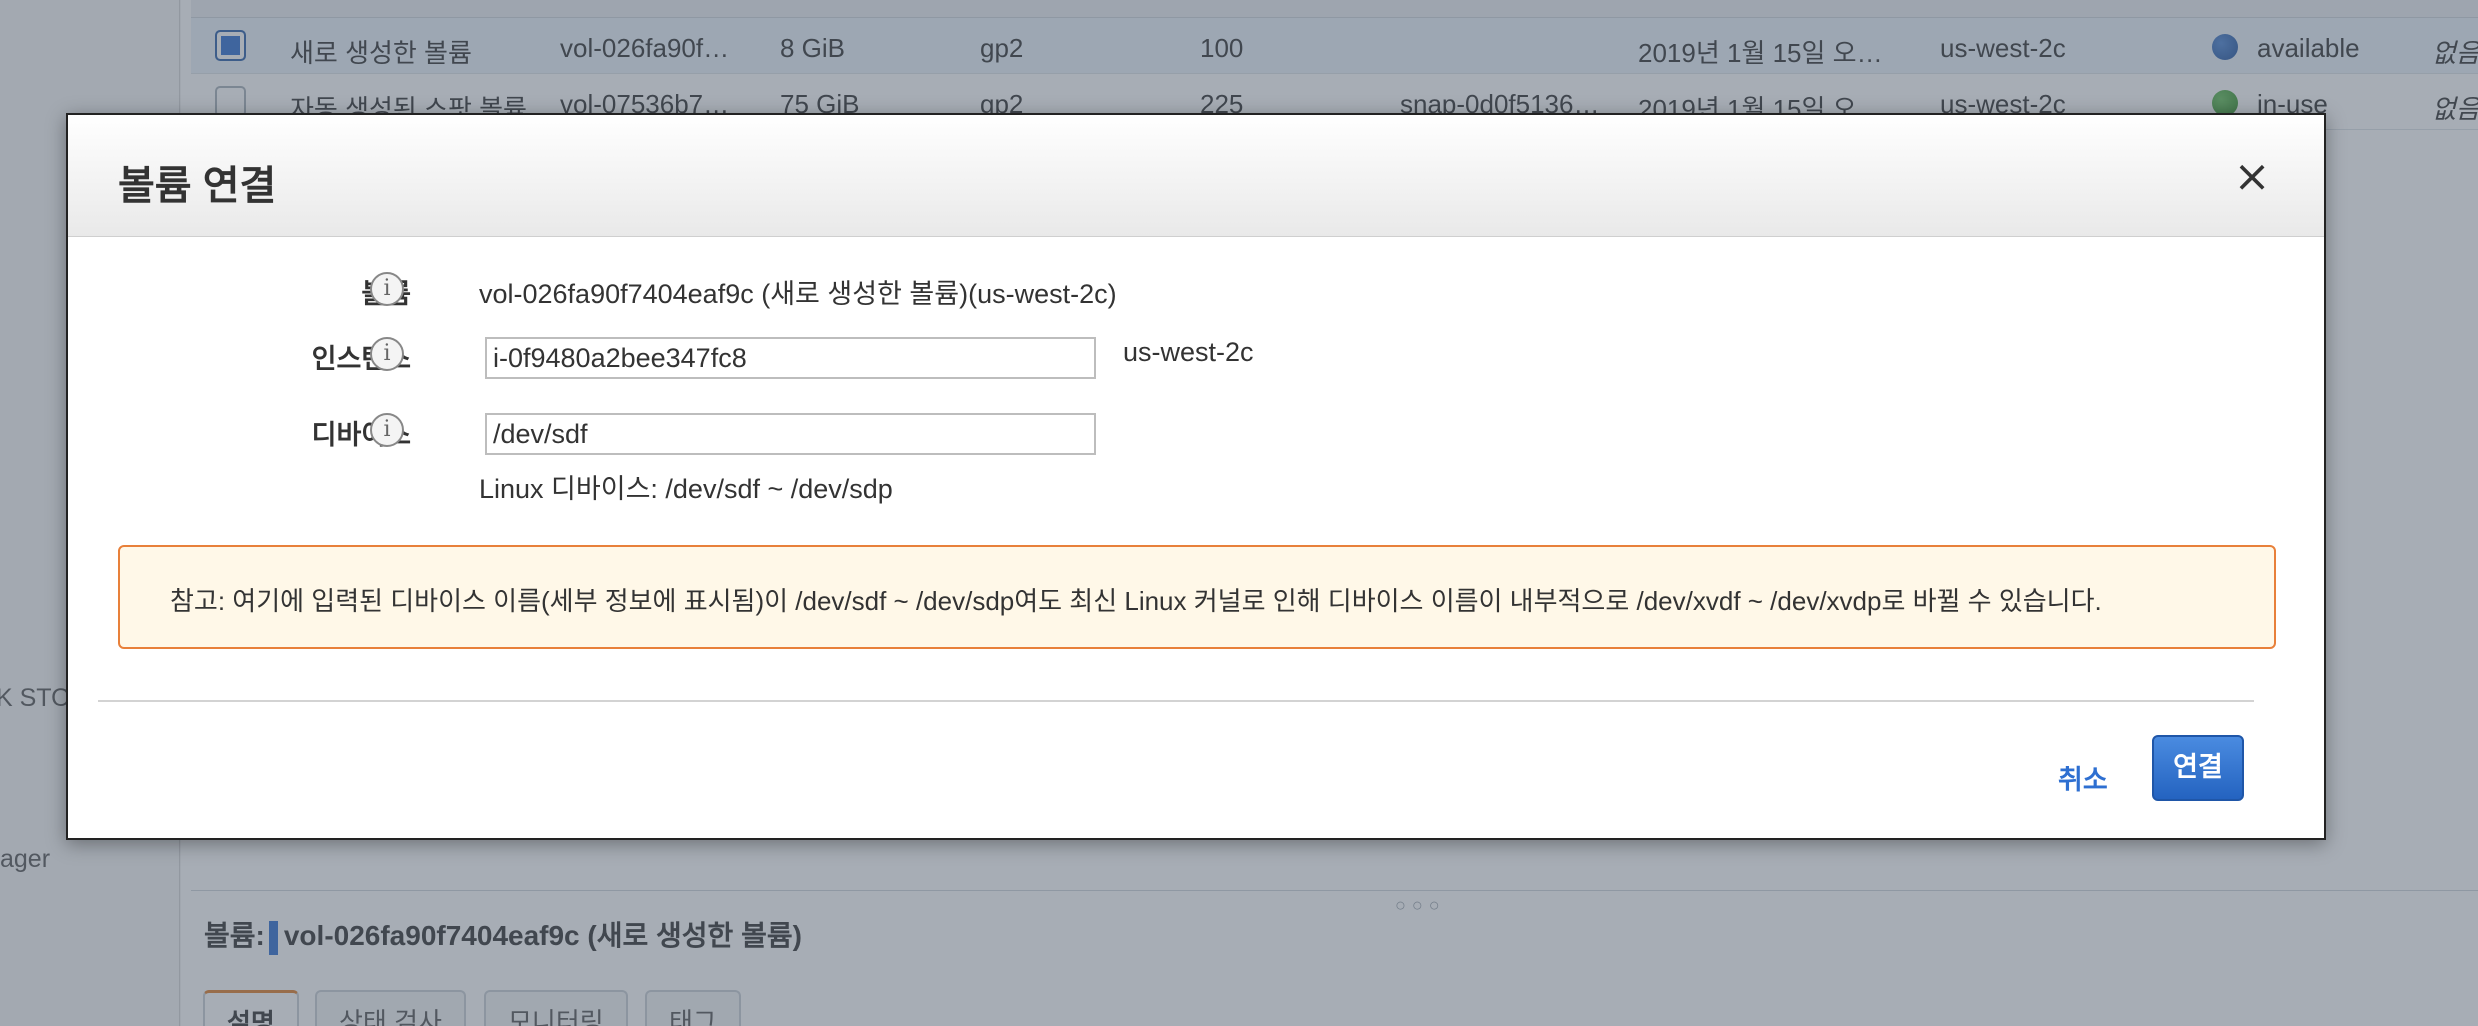  I want to click on device-input, so click(790, 434).